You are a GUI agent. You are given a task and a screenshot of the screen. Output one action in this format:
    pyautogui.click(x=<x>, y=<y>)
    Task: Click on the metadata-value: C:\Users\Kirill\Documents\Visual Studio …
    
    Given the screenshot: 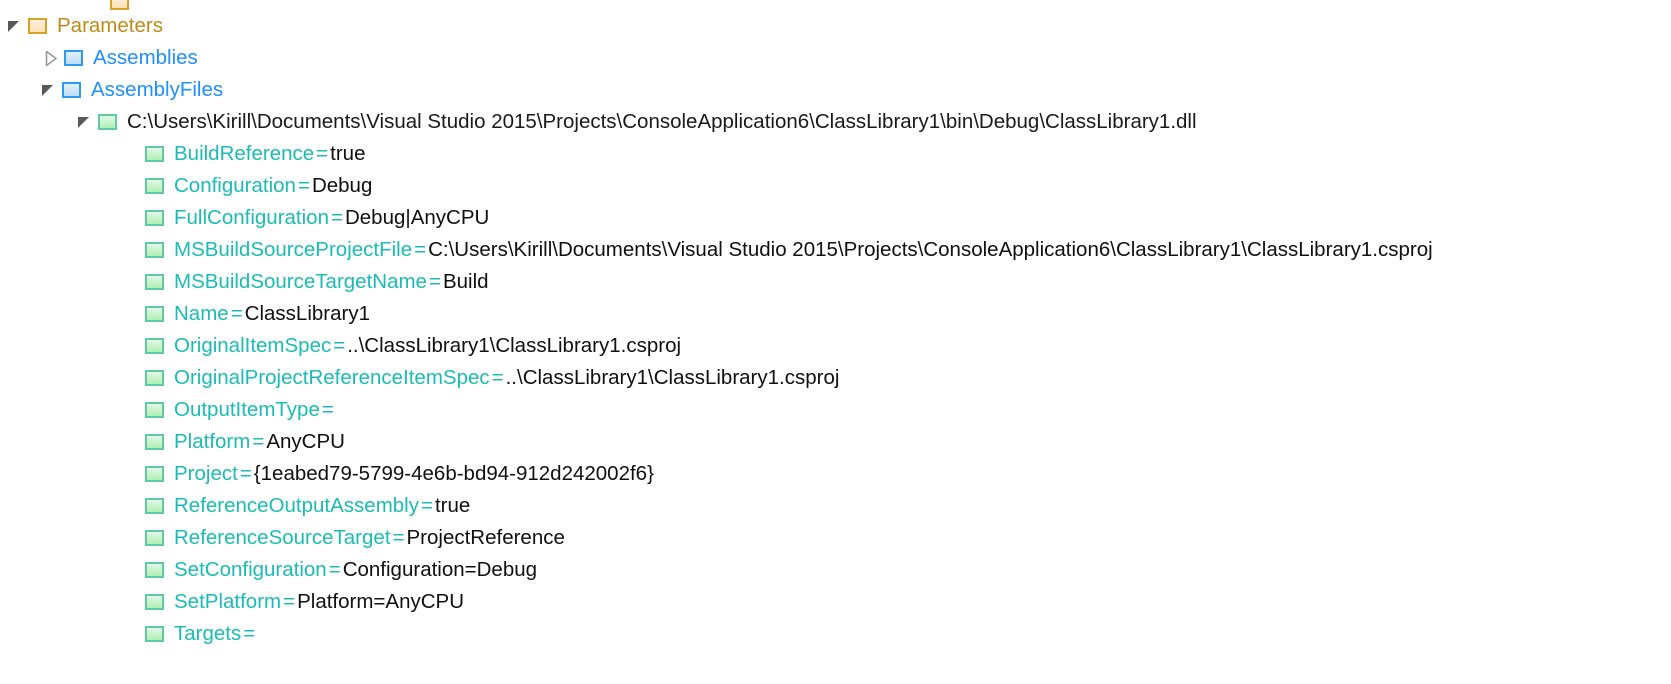 What is the action you would take?
    pyautogui.click(x=930, y=249)
    